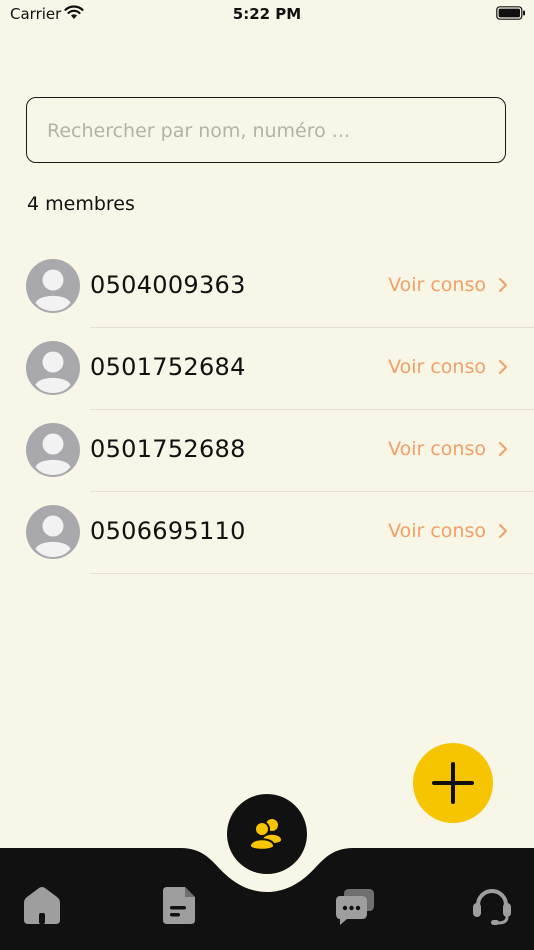 The width and height of the screenshot is (534, 950). I want to click on chat-icon, so click(355, 907).